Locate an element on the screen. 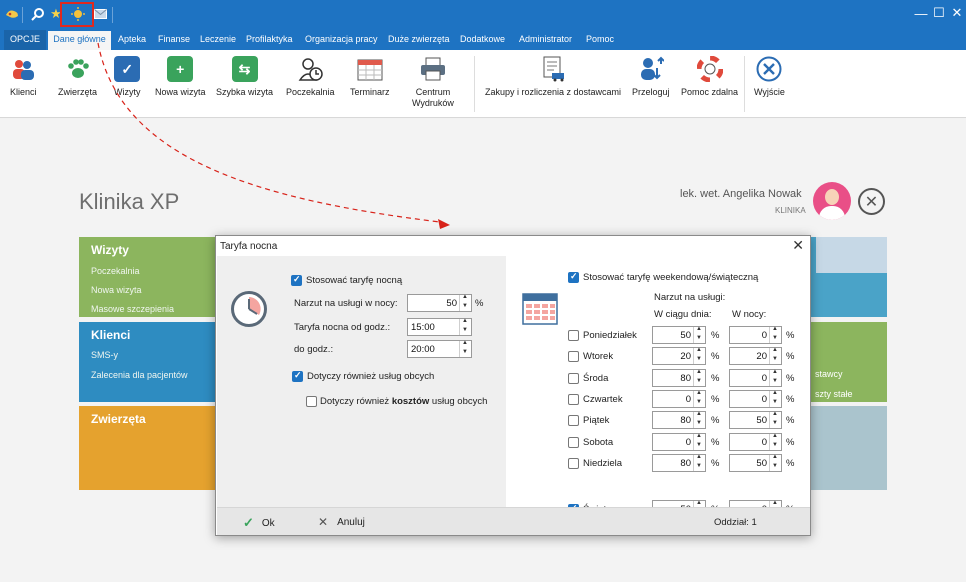 The image size is (966, 582). quick-visit-icon: ⇆ is located at coordinates (244, 69).